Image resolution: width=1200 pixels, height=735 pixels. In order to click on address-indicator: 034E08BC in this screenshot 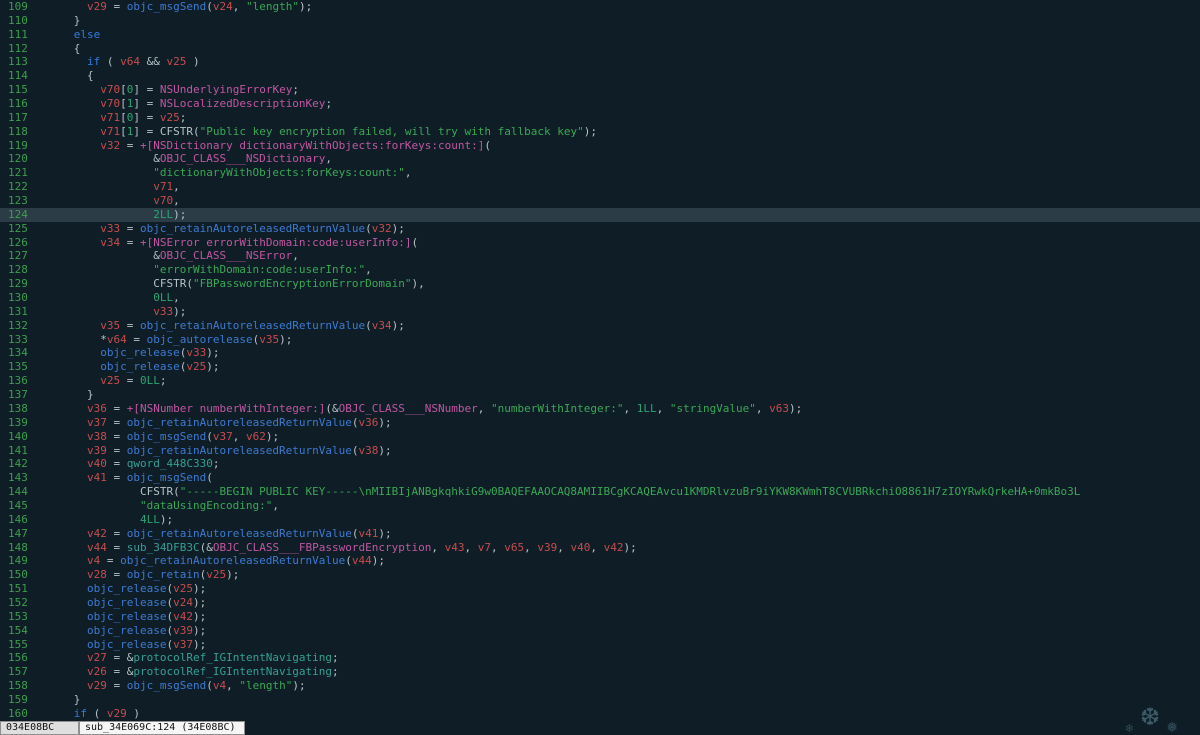, I will do `click(39, 728)`.